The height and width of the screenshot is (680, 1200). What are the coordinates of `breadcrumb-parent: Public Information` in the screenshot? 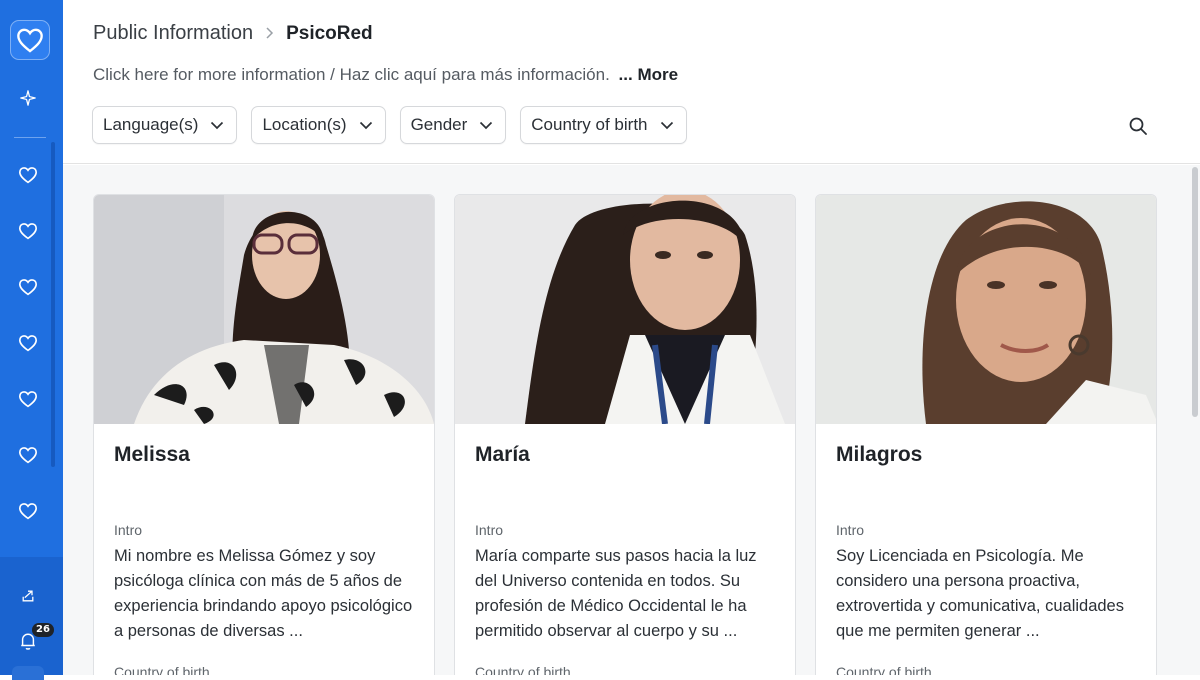 It's located at (173, 33).